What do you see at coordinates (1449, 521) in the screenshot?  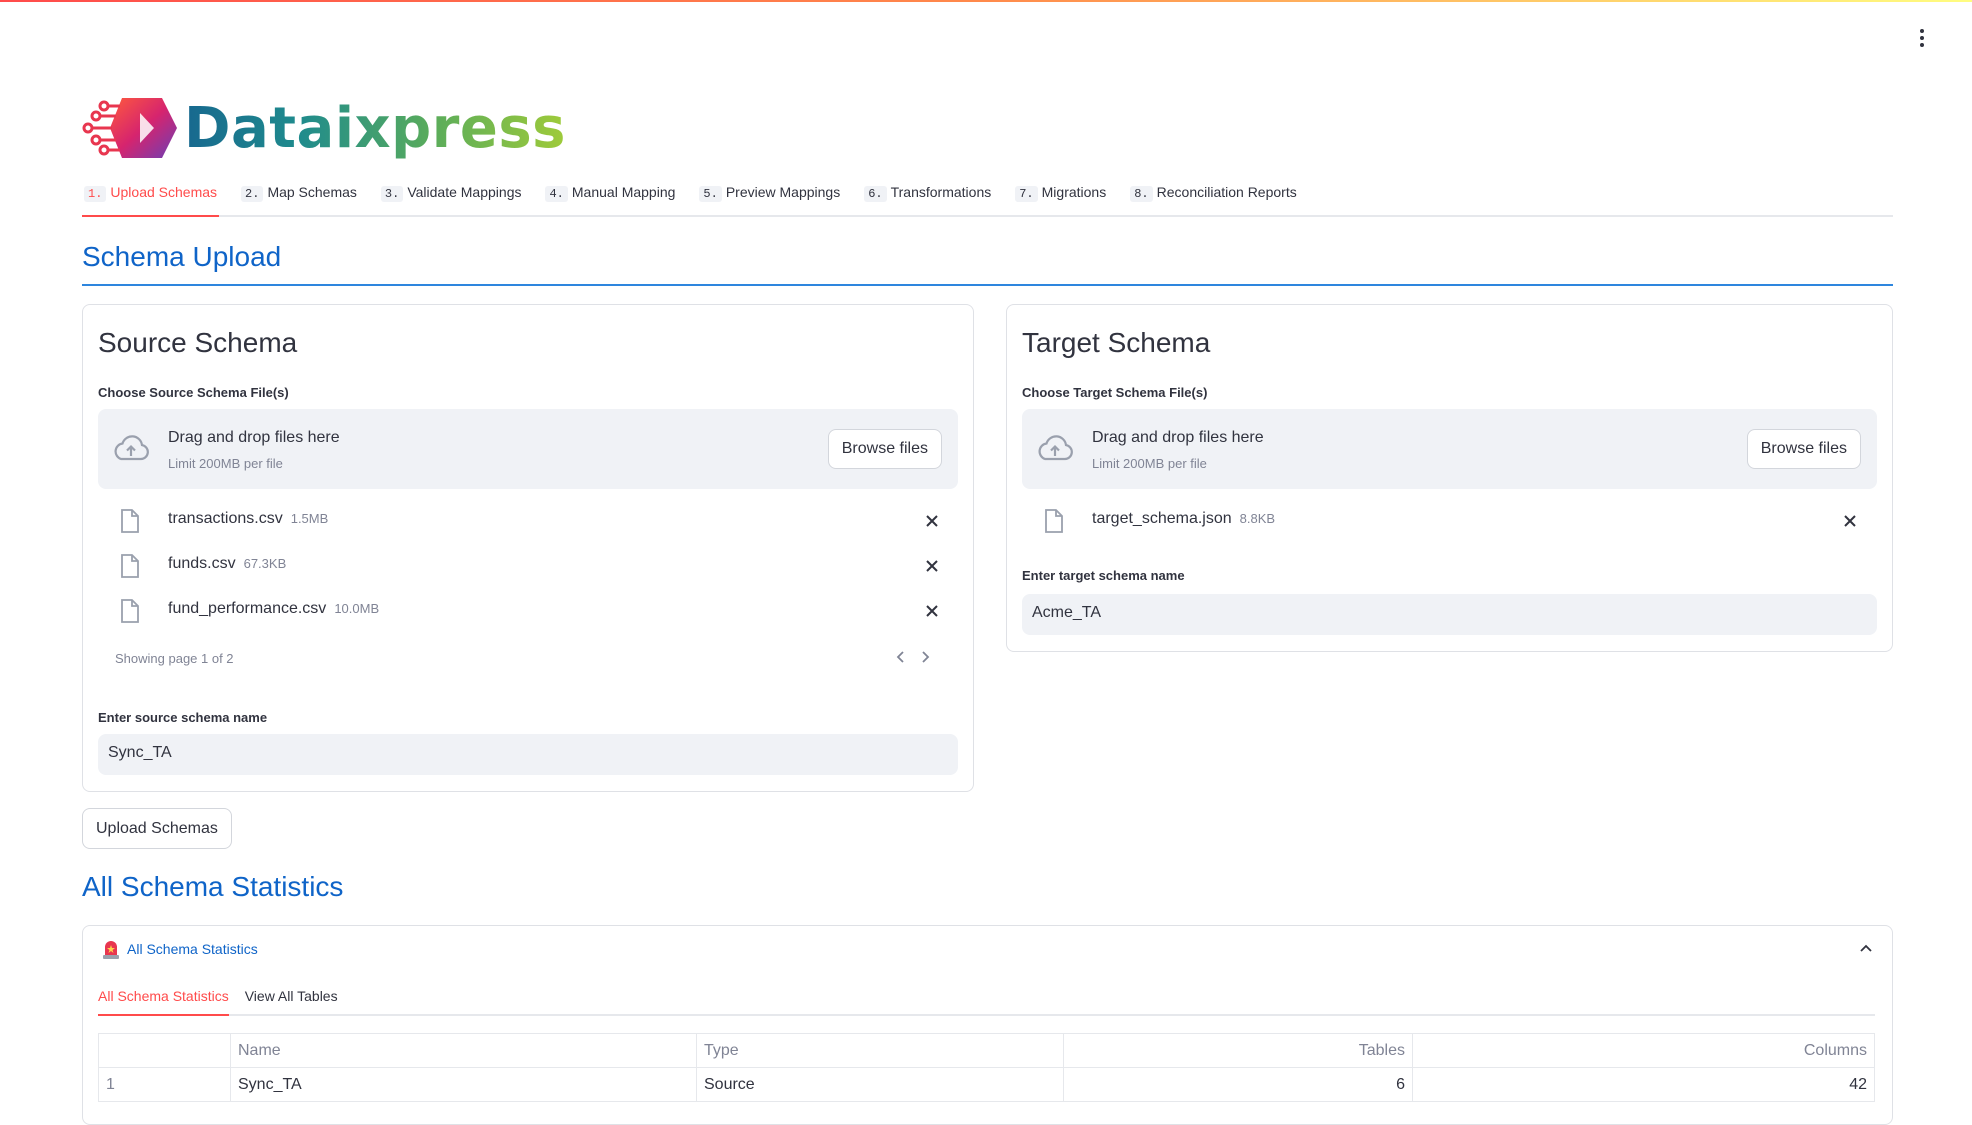 I see `uploaded-file-row: target_schema.json 8.8KB` at bounding box center [1449, 521].